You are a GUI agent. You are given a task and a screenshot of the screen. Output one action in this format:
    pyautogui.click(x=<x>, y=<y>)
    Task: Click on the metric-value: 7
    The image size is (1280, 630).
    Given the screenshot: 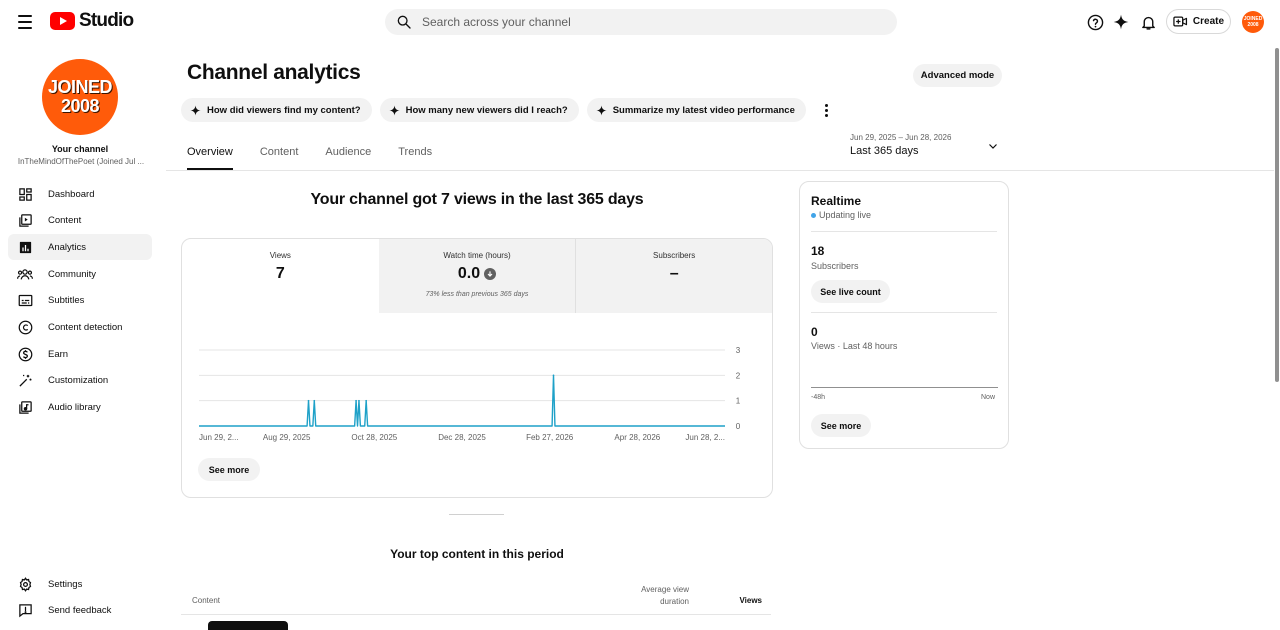 What is the action you would take?
    pyautogui.click(x=280, y=274)
    